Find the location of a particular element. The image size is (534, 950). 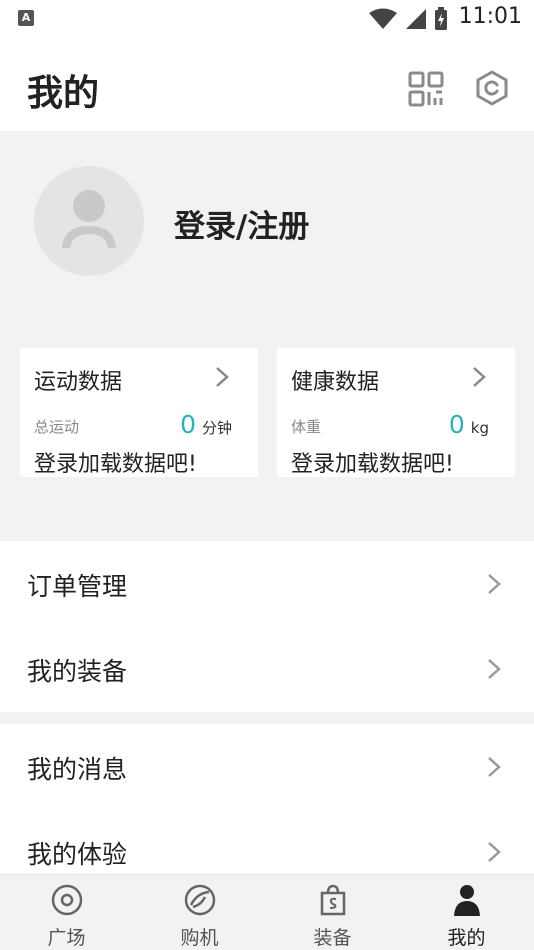

qr-code-button is located at coordinates (426, 89).